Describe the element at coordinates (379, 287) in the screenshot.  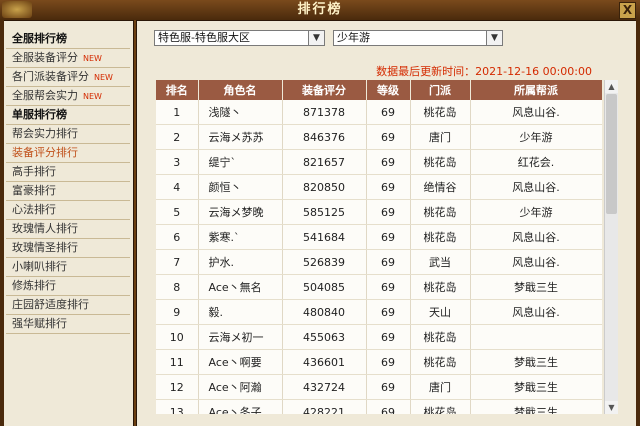
I see `table-row: 8 Ace丶無名 504085 69 桃花岛 梦戢三生` at that location.